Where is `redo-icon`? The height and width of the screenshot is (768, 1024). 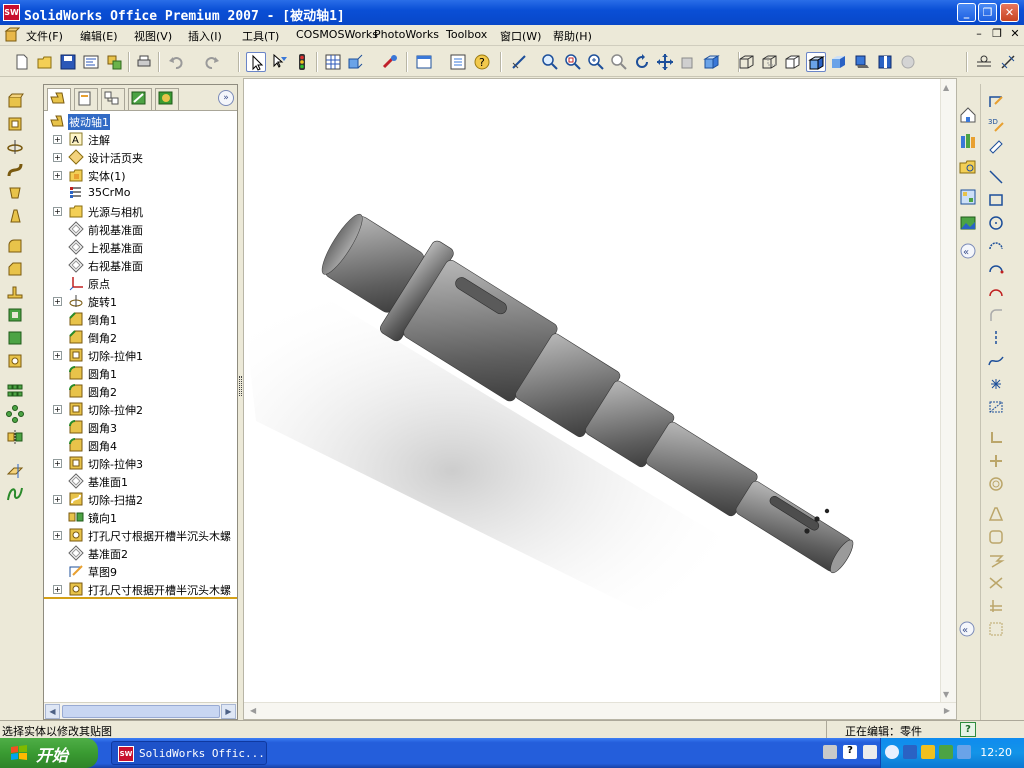 redo-icon is located at coordinates (212, 62).